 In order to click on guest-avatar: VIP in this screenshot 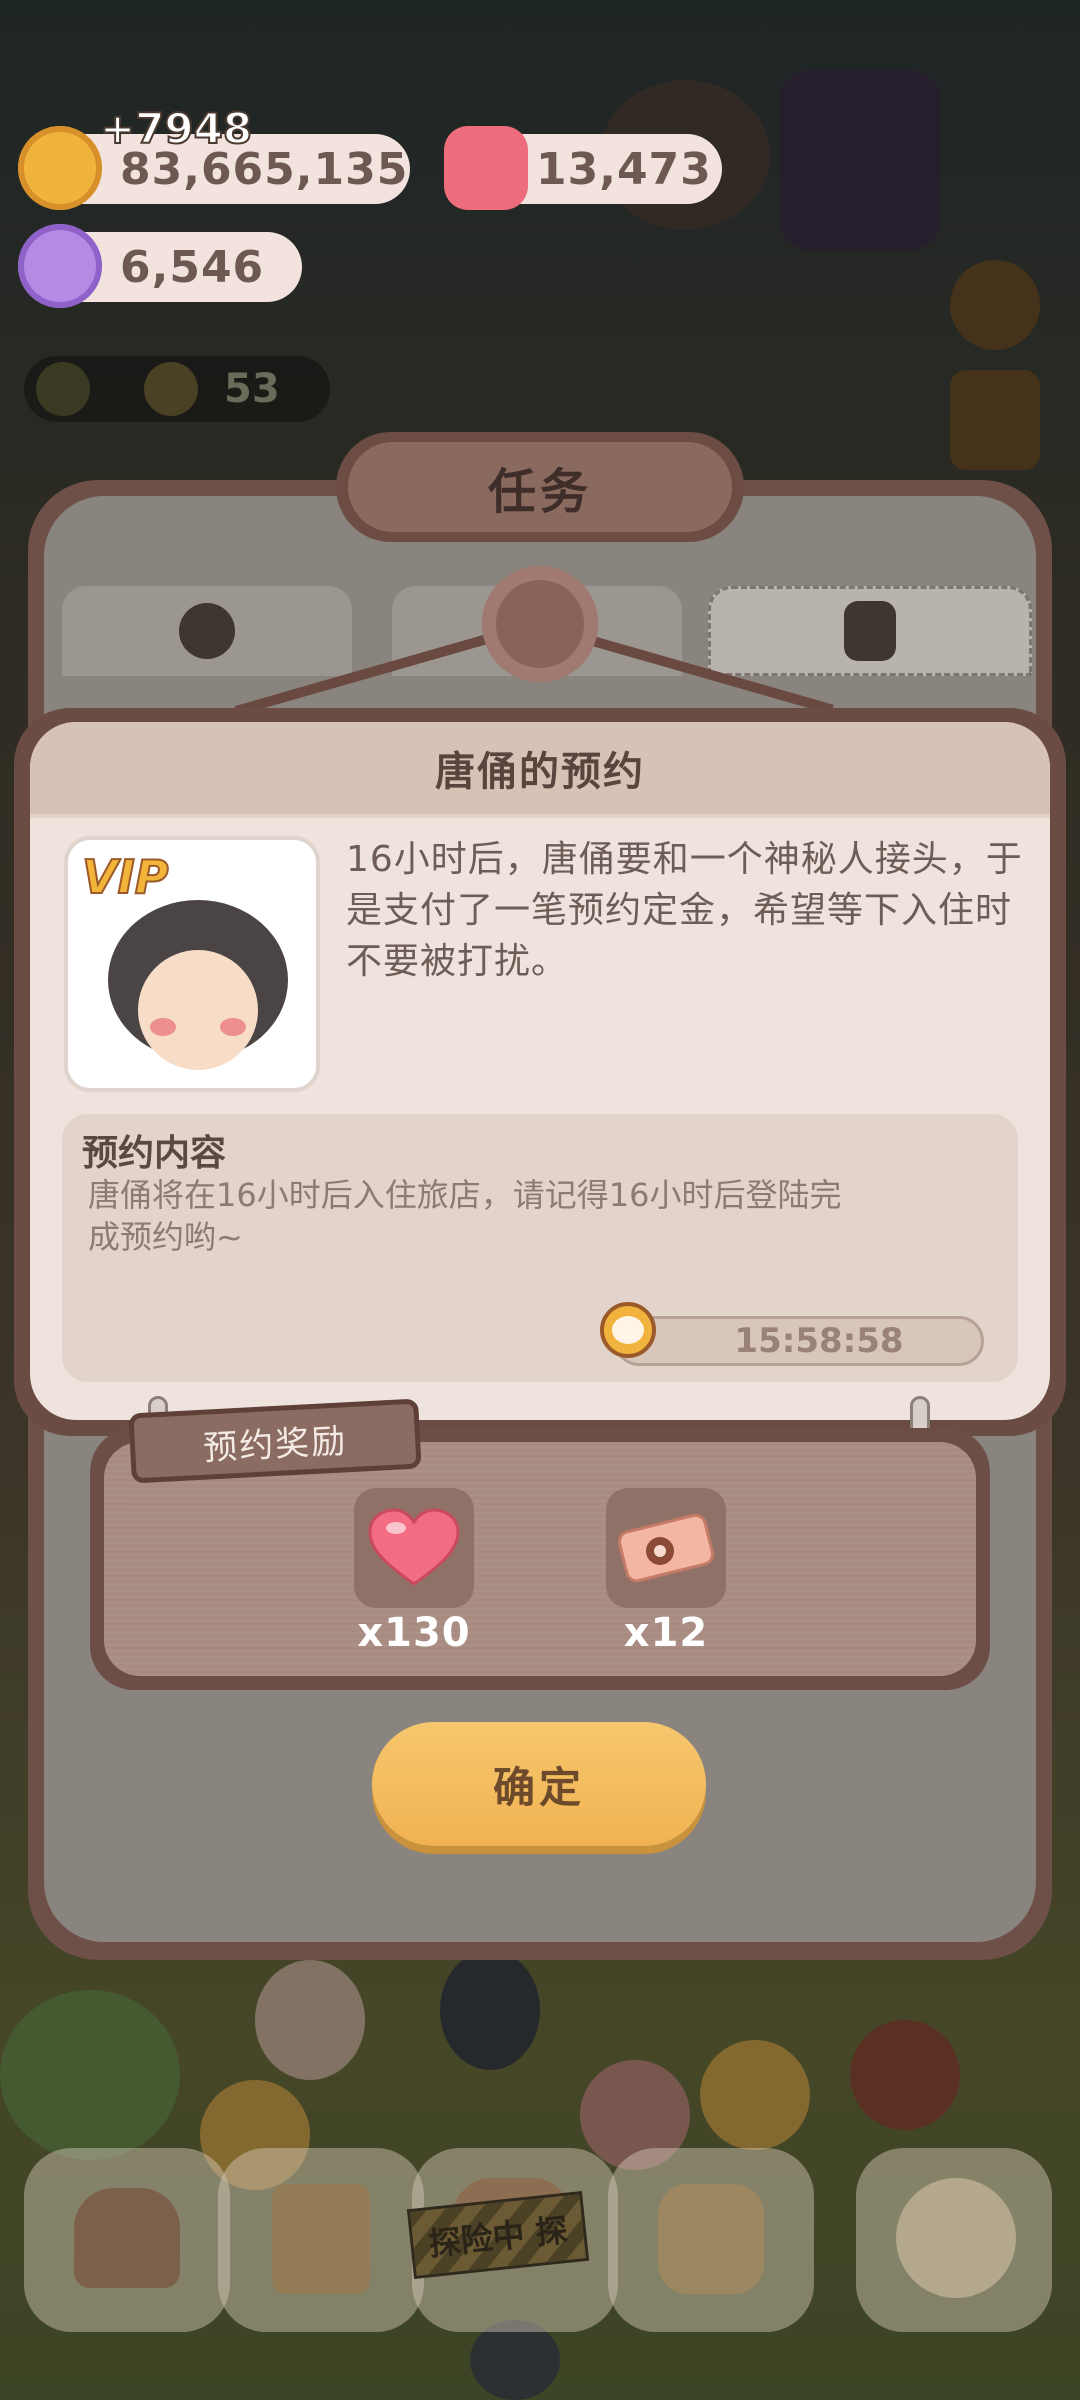, I will do `click(192, 964)`.